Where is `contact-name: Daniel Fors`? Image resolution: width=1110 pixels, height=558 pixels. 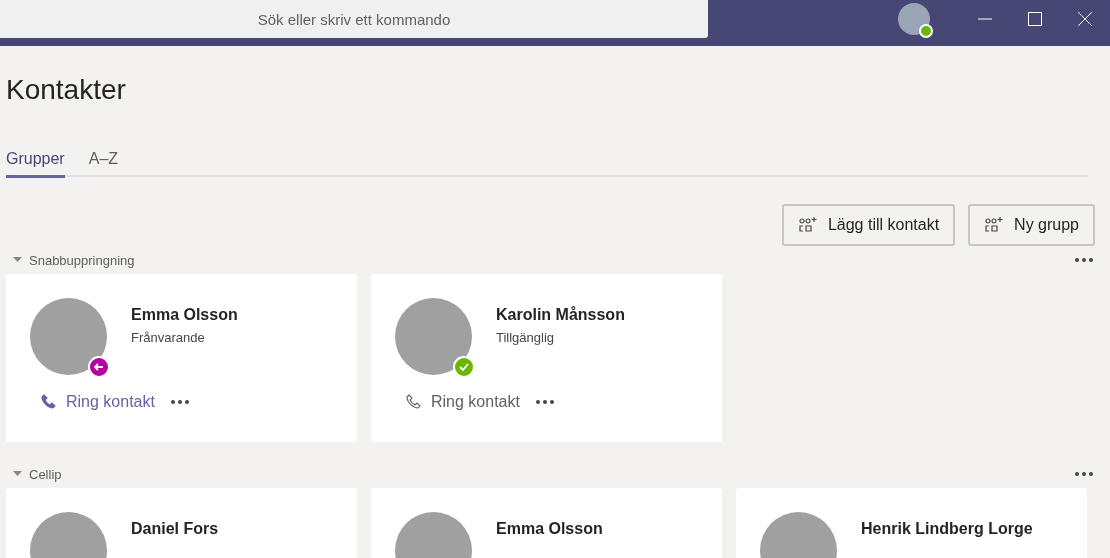 contact-name: Daniel Fors is located at coordinates (175, 529).